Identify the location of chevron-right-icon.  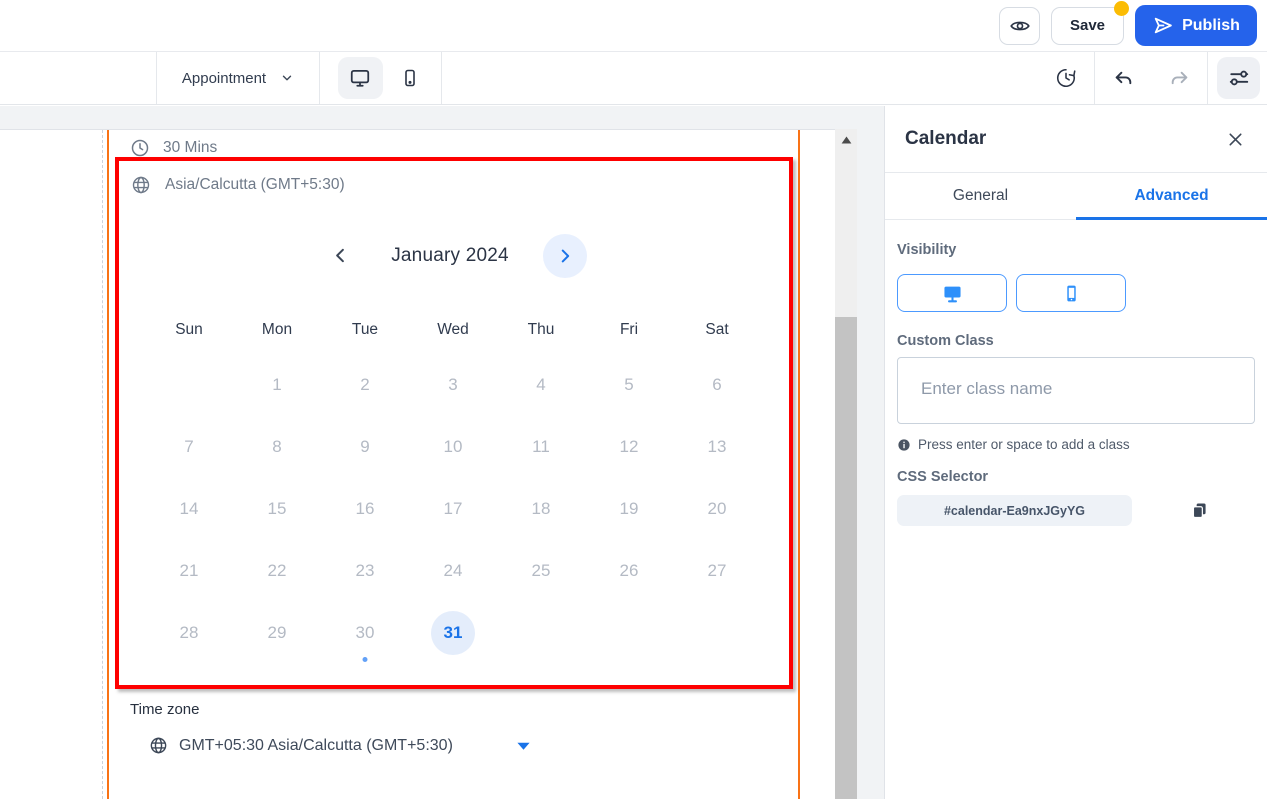
(565, 256).